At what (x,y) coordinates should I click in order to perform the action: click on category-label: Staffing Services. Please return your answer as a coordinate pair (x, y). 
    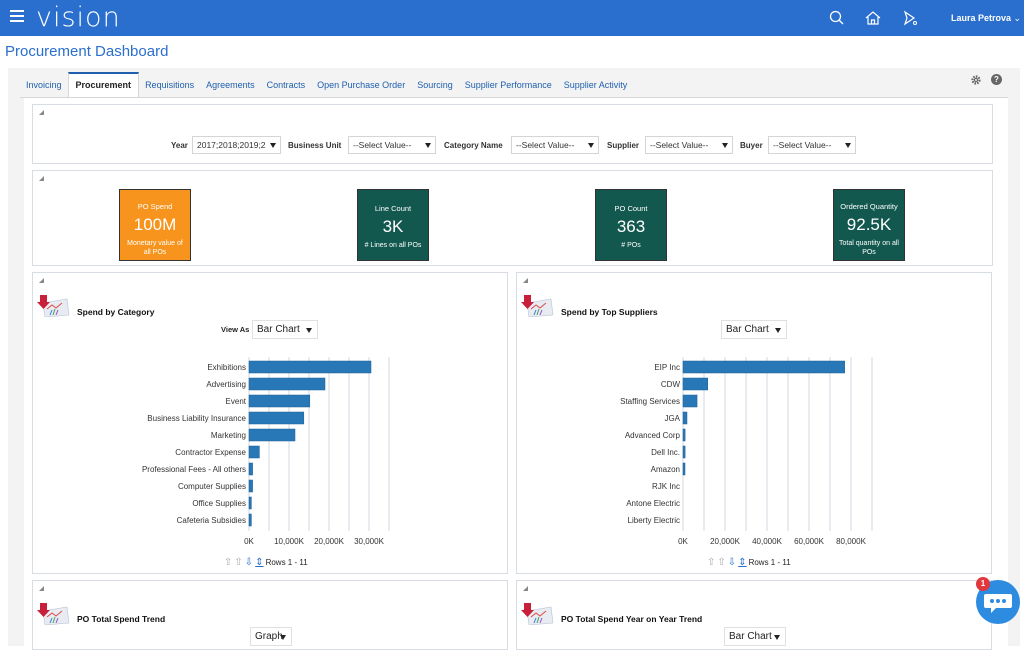
    Looking at the image, I should click on (650, 401).